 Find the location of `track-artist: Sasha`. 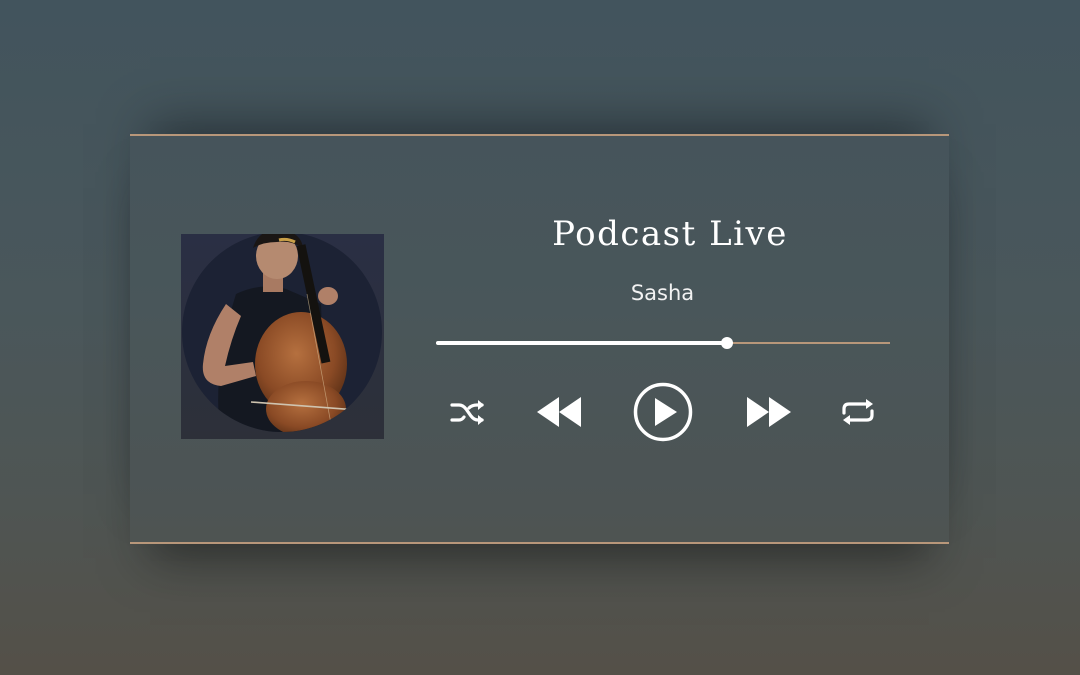

track-artist: Sasha is located at coordinates (662, 293).